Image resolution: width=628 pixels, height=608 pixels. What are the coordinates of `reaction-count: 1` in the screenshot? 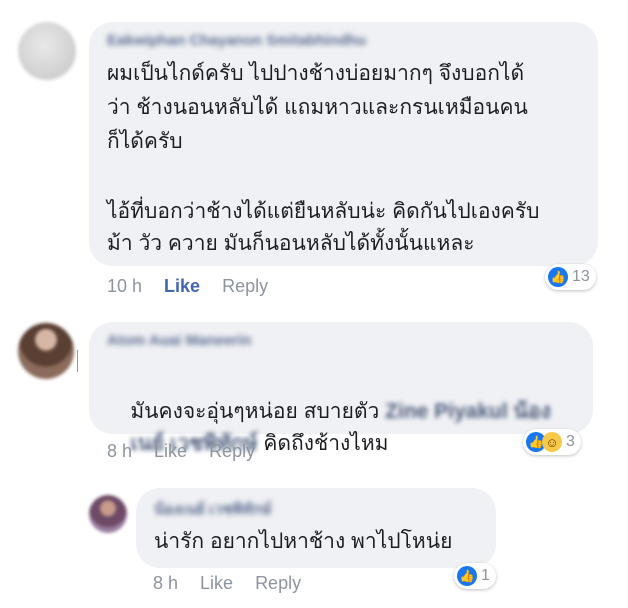 It's located at (485, 575).